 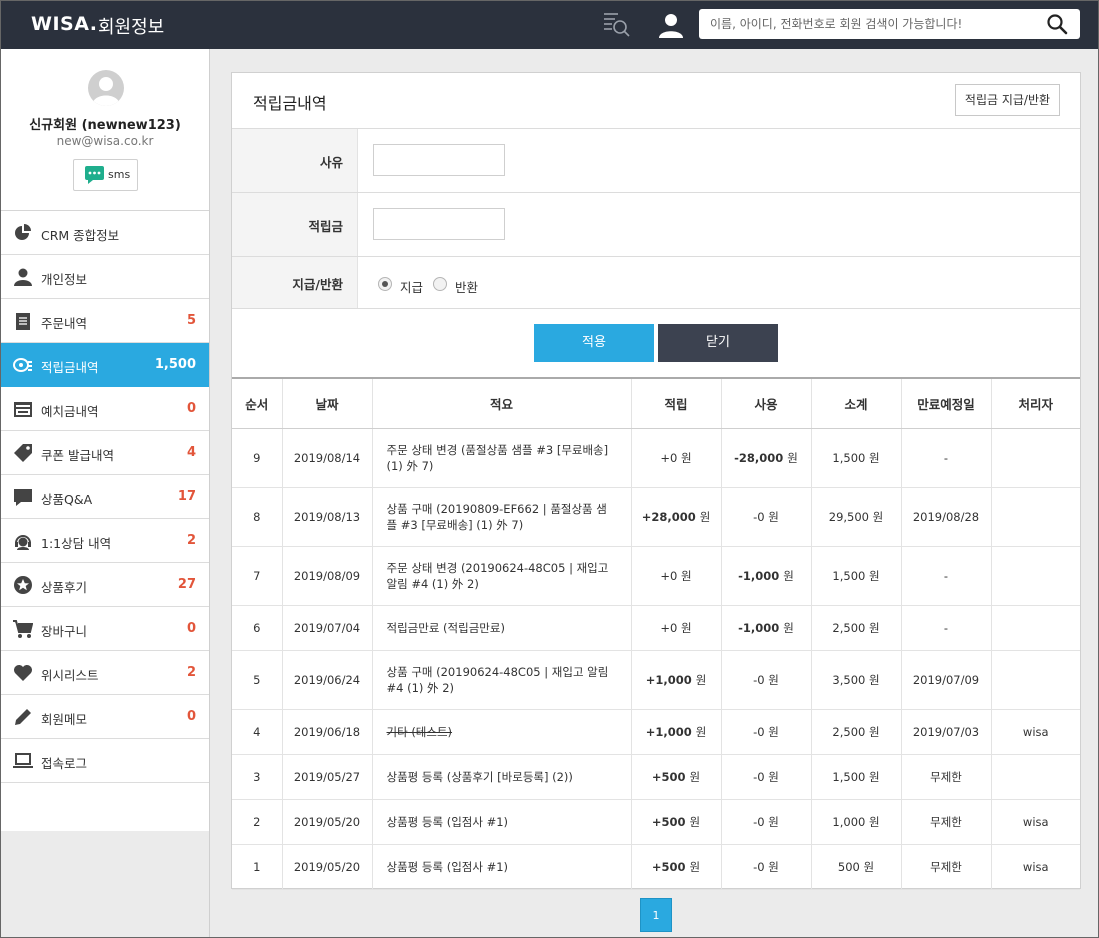 What do you see at coordinates (64, 763) in the screenshot?
I see `sidebar-item-label: 접속로그` at bounding box center [64, 763].